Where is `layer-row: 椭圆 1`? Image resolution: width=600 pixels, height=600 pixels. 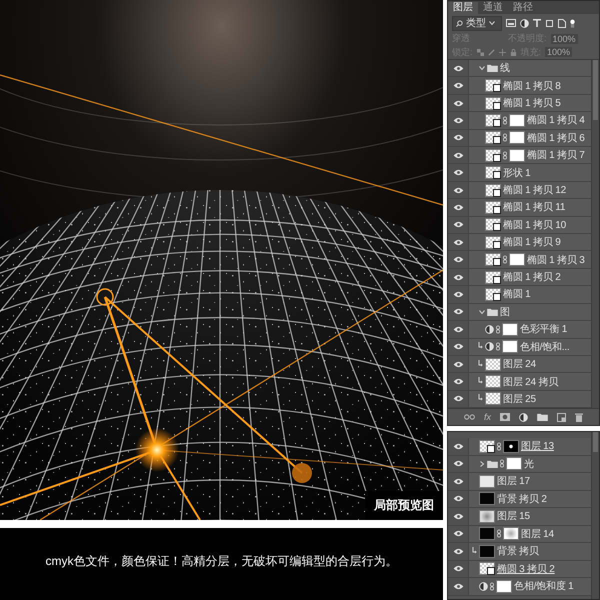
layer-row: 椭圆 1 is located at coordinates (519, 295).